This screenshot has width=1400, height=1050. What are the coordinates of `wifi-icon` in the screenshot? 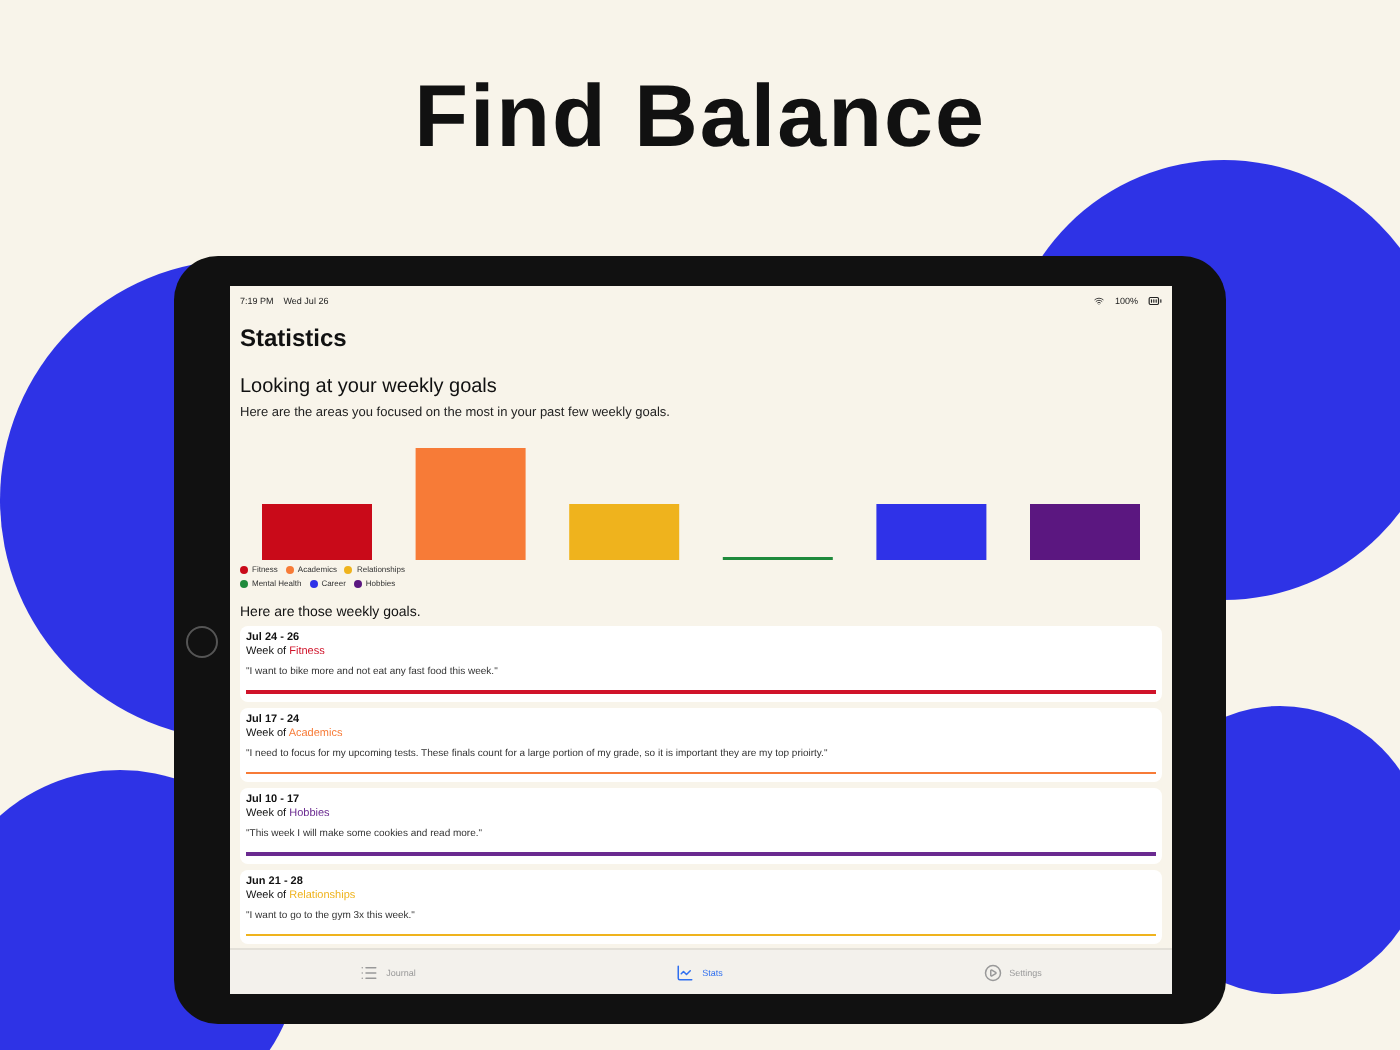 It's located at (1099, 300).